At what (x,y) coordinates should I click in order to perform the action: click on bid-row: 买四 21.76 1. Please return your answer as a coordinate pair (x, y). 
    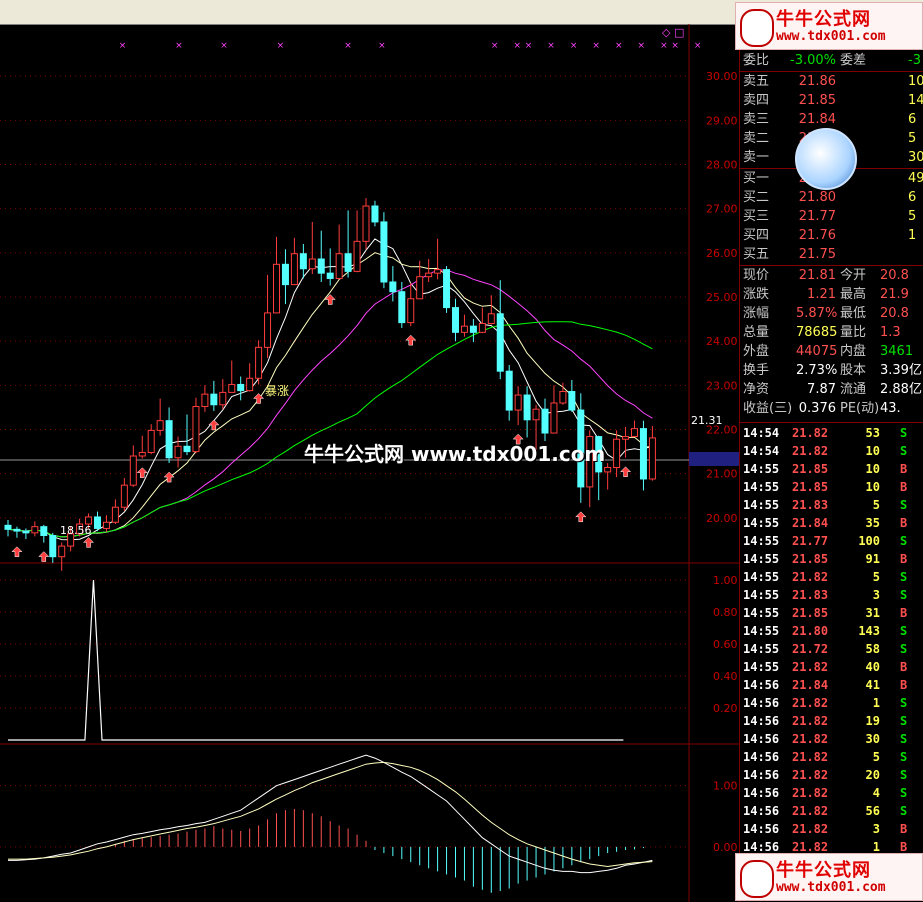
    Looking at the image, I should click on (831, 236).